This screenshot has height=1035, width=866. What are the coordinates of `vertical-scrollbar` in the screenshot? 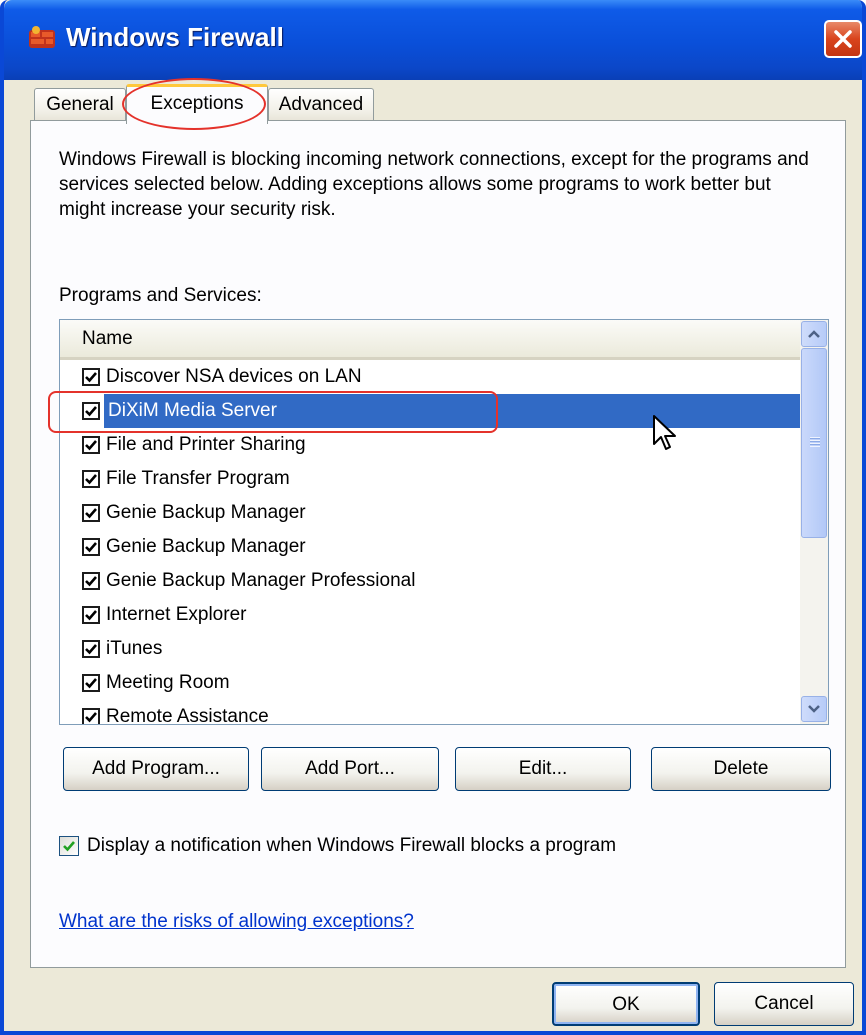 It's located at (814, 522).